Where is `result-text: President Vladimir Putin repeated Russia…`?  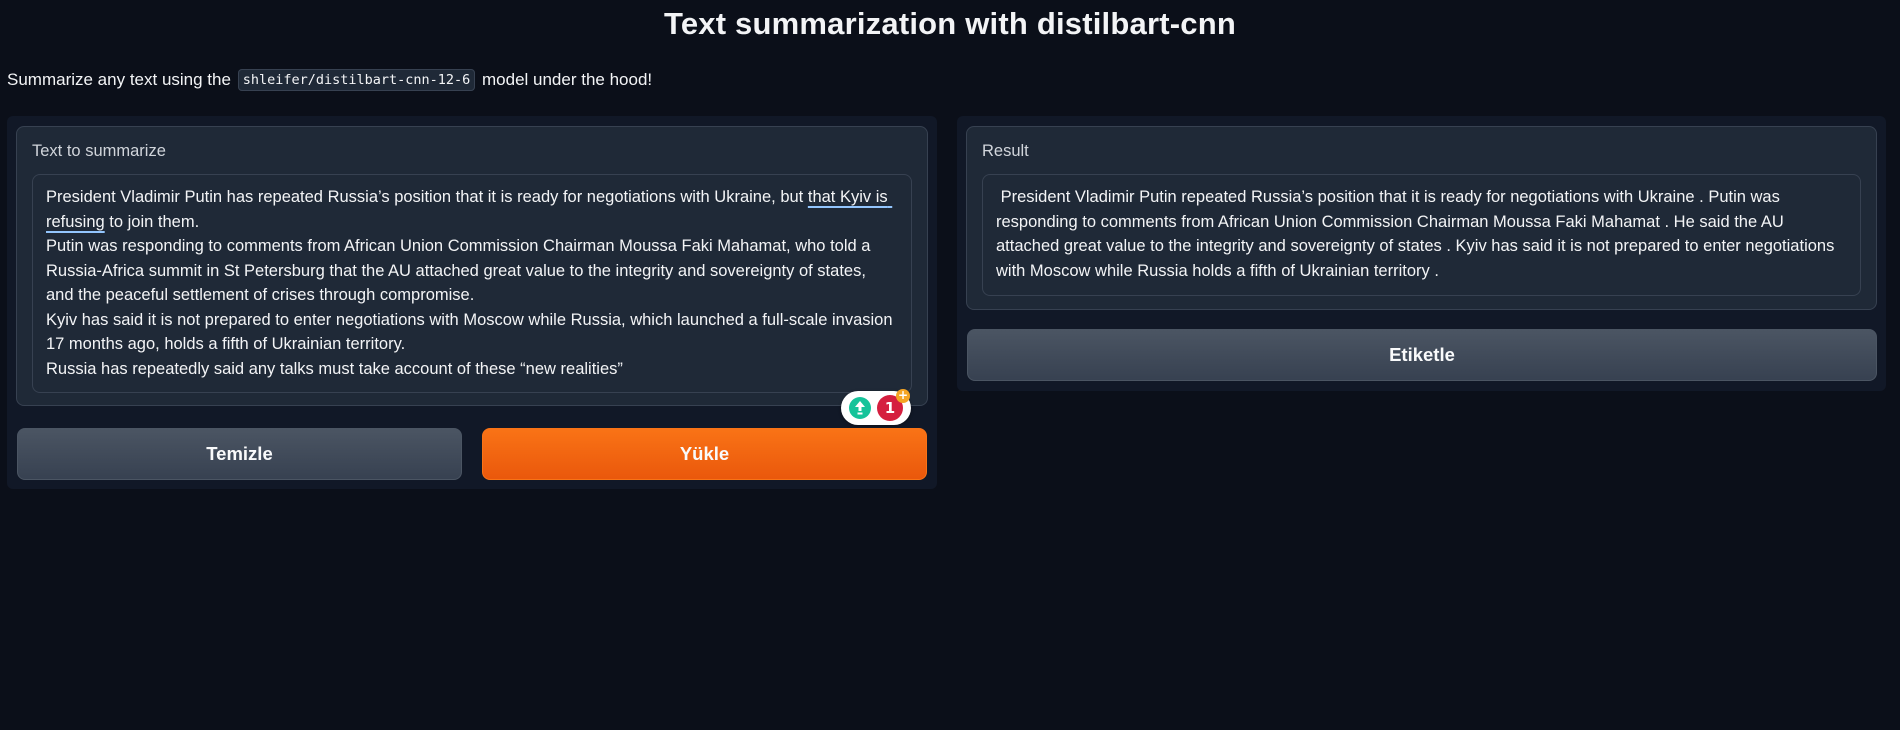 result-text: President Vladimir Putin repeated Russia… is located at coordinates (1417, 234).